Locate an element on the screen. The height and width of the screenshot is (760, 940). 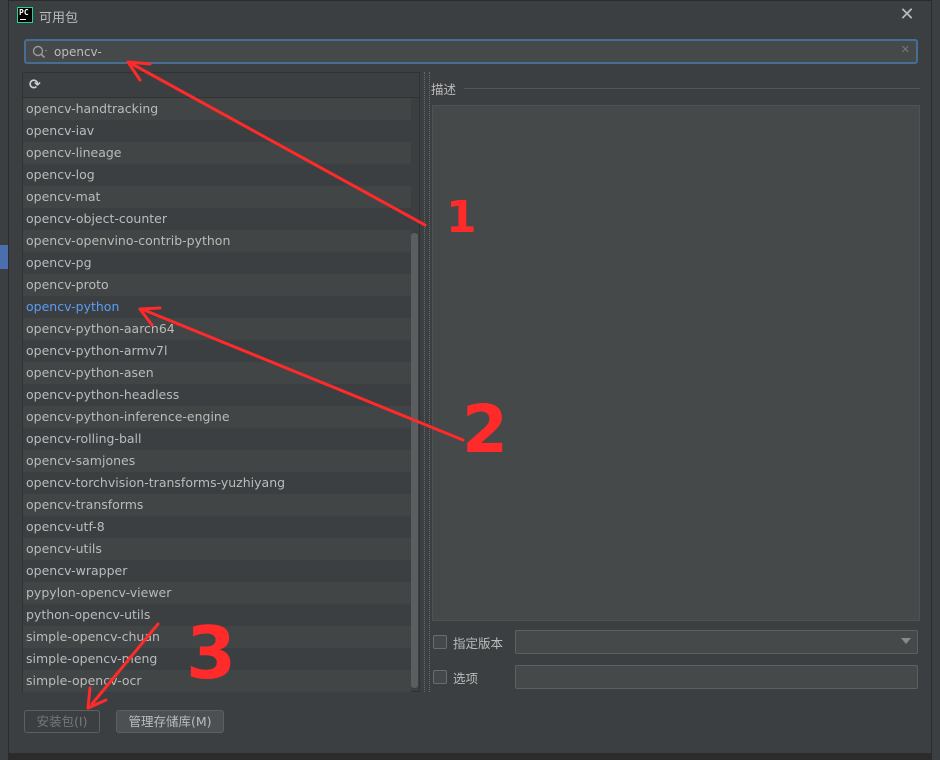
panel-splitter is located at coordinates (427, 382).